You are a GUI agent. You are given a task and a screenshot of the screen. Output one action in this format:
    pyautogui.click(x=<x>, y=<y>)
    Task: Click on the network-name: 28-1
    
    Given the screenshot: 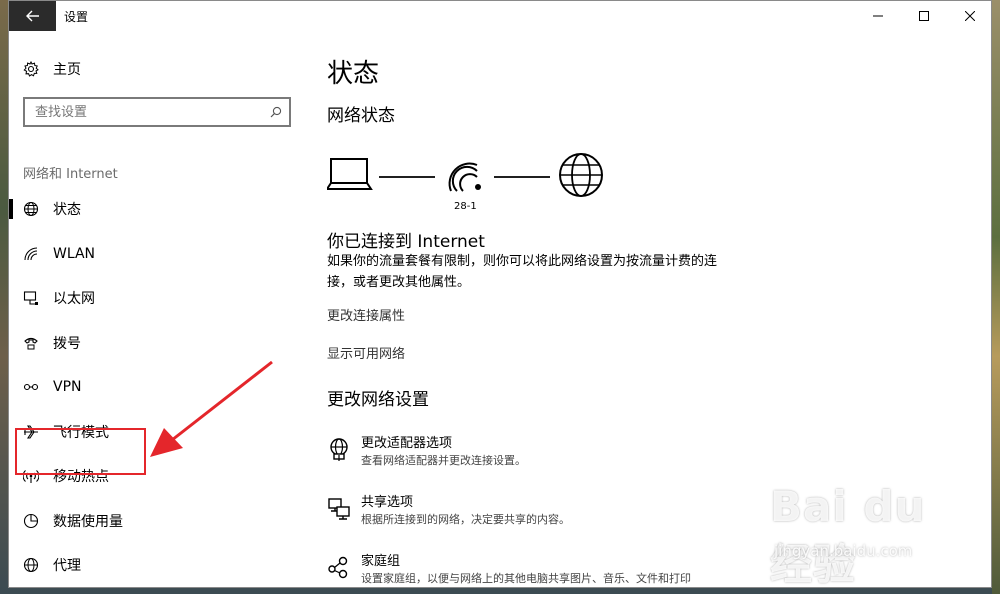 What is the action you would take?
    pyautogui.click(x=465, y=206)
    